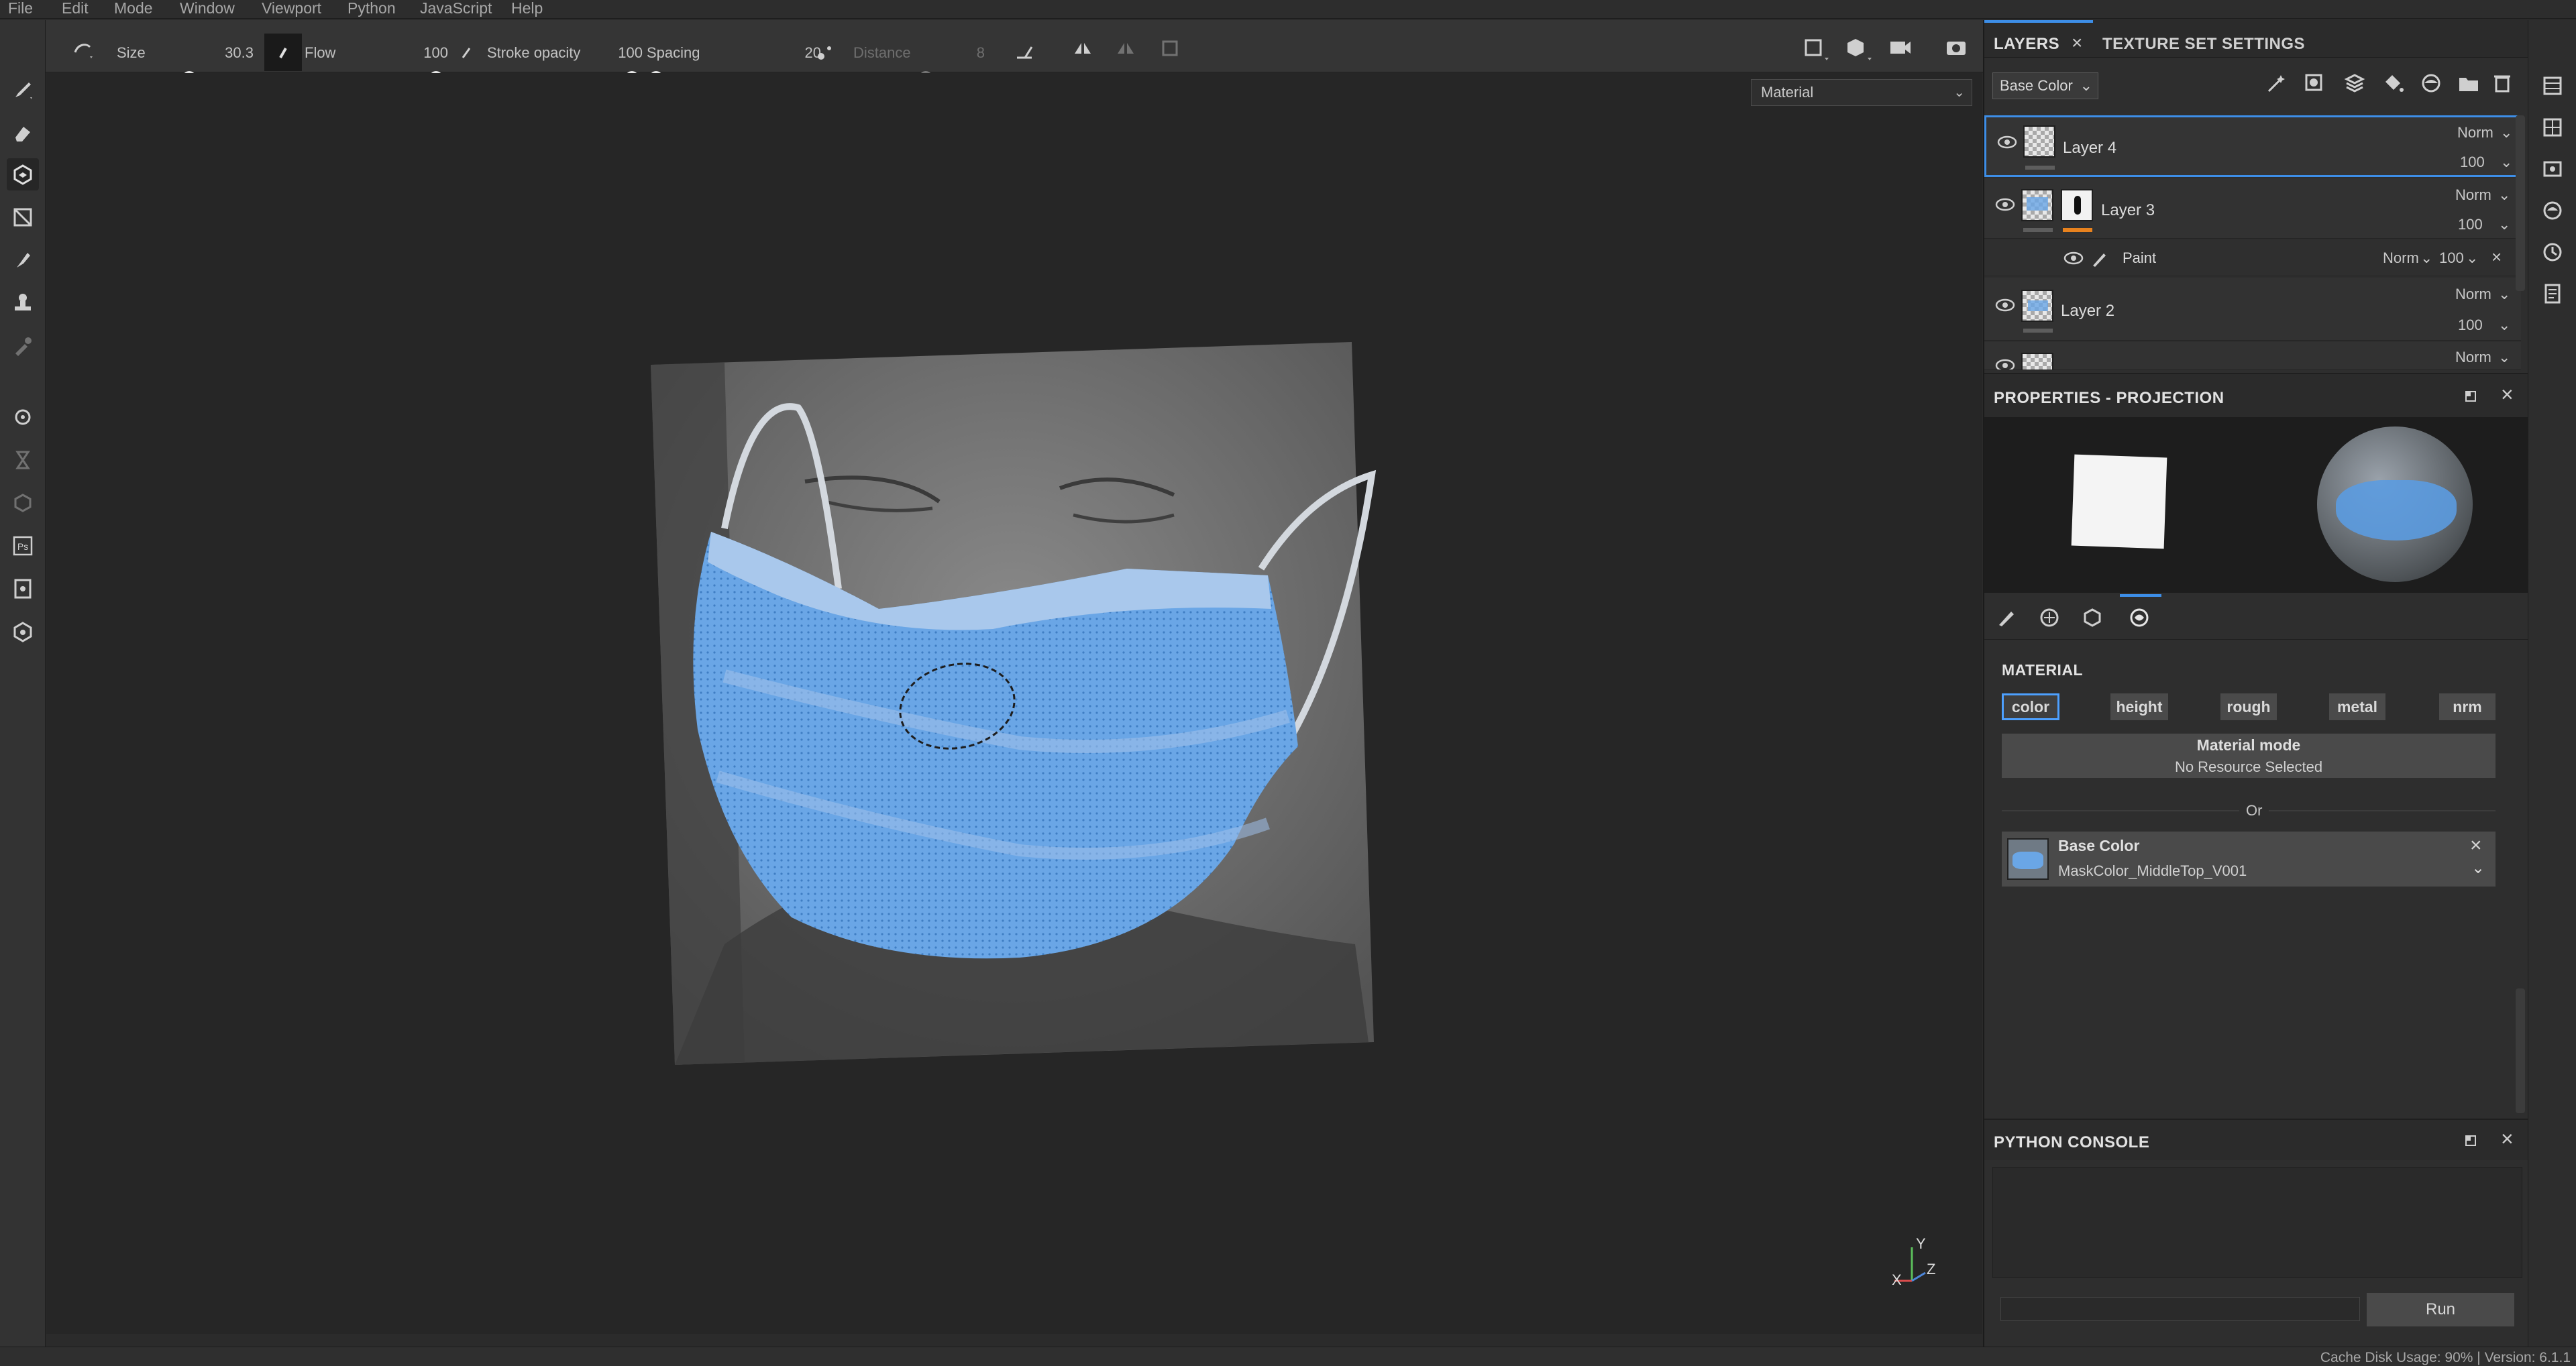 This screenshot has height=1366, width=2576. I want to click on bake-settings-icon, so click(23, 417).